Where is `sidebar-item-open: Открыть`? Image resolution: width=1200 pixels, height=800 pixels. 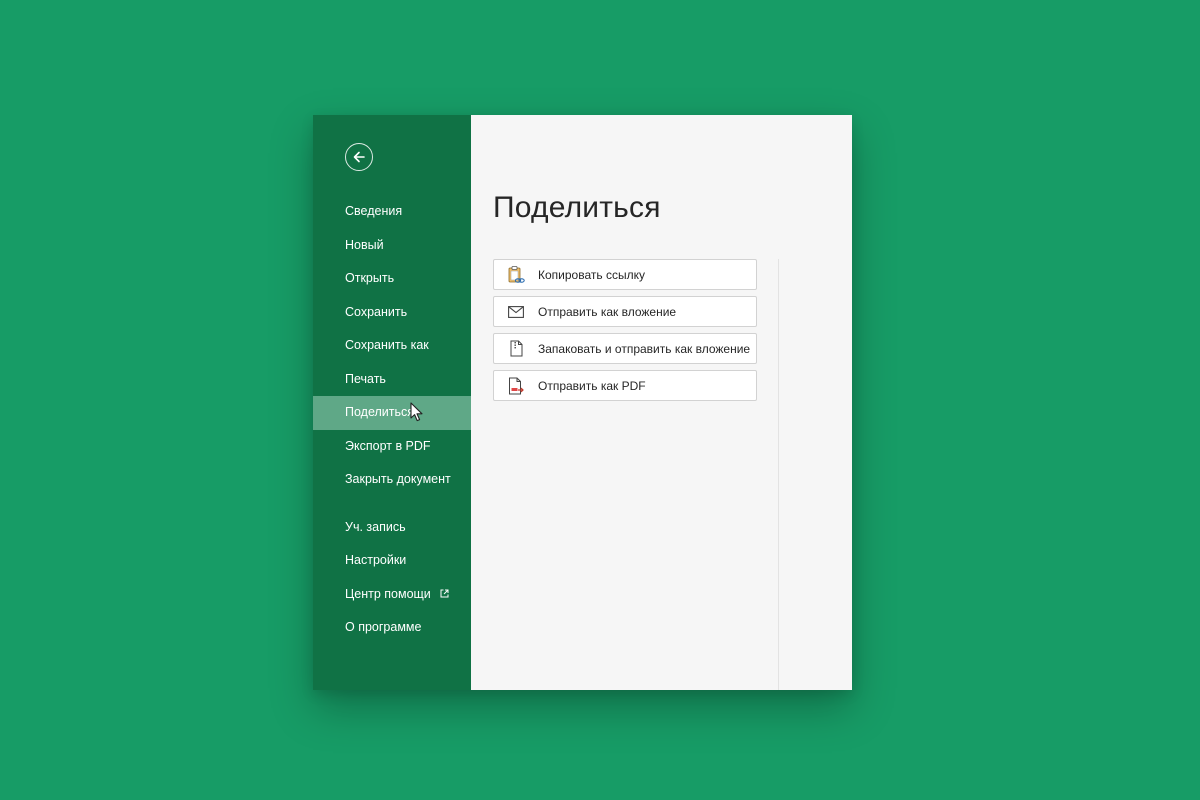 sidebar-item-open: Открыть is located at coordinates (392, 279).